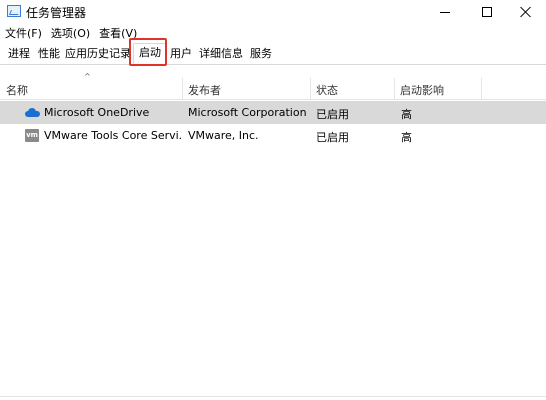  Describe the element at coordinates (327, 90) in the screenshot. I see `column-header-status: 状态` at that location.